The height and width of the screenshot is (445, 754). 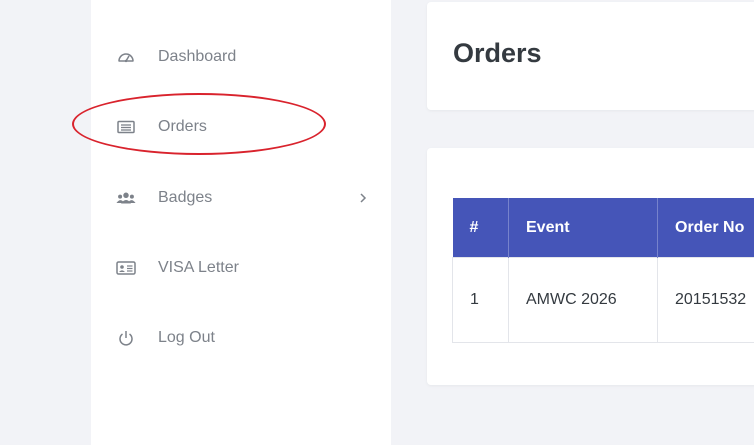 I want to click on users-group-icon, so click(x=126, y=198).